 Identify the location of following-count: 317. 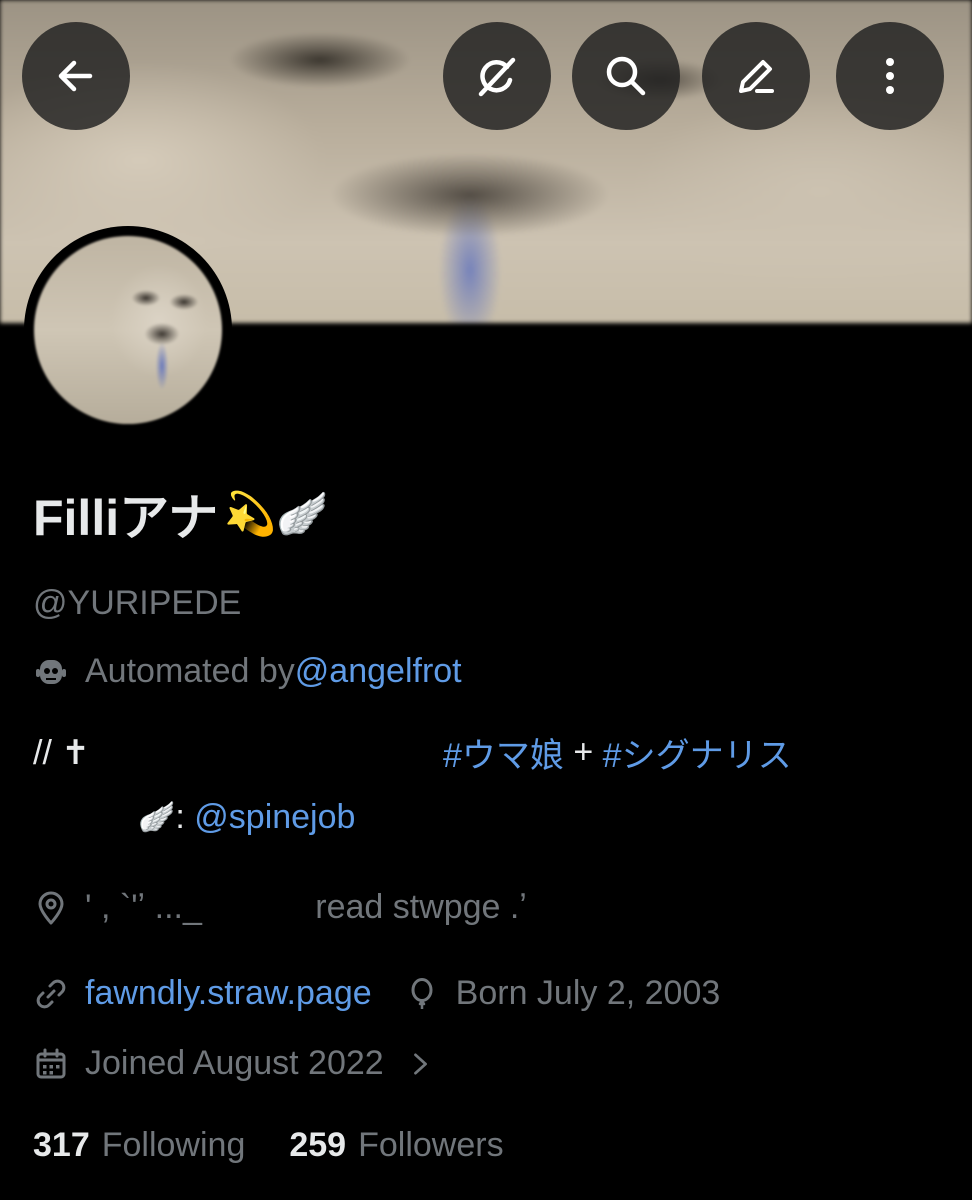
(61, 1145).